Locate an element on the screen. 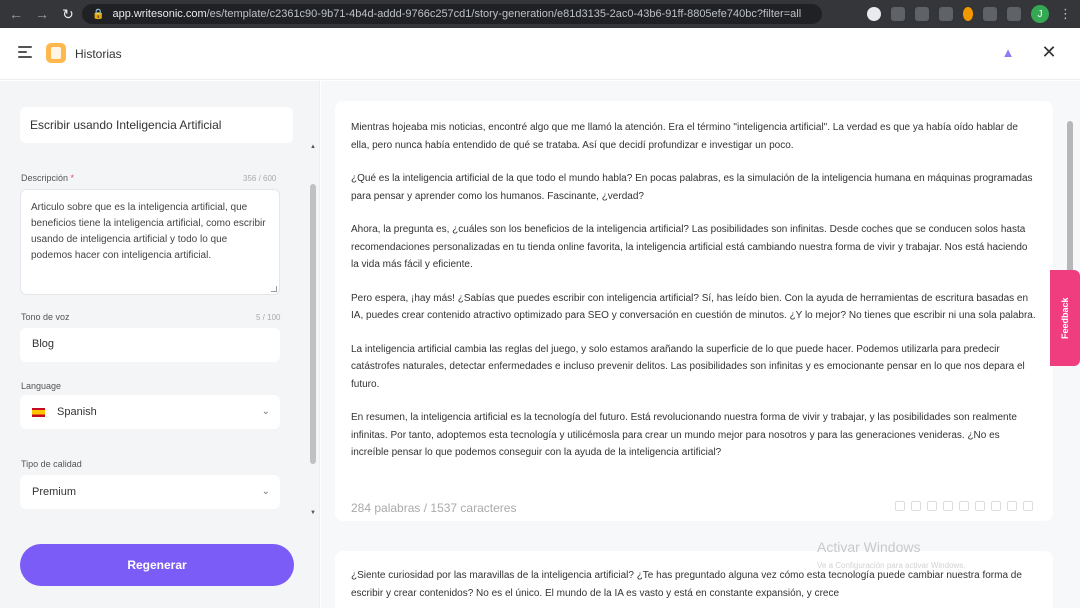  windows-activation-subtitle: Ve a Configuración para activar Windows. is located at coordinates (891, 565).